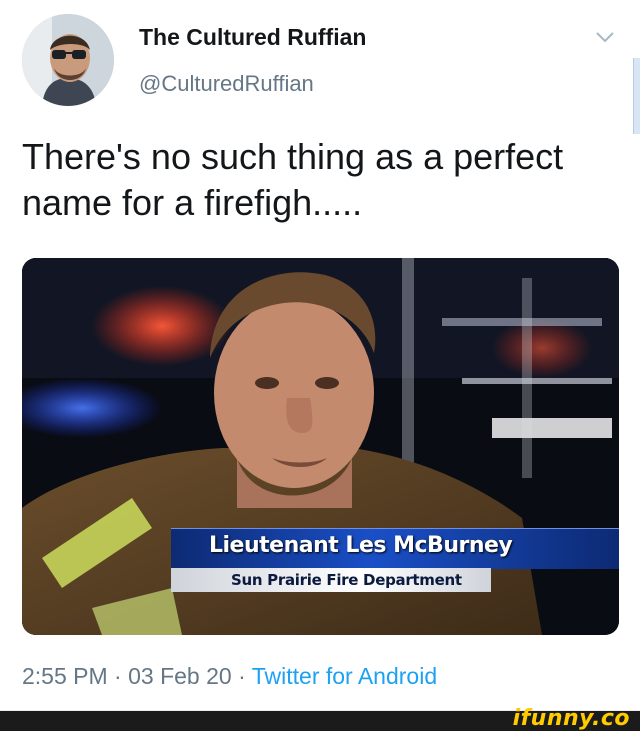 This screenshot has height=731, width=640. Describe the element at coordinates (65, 676) in the screenshot. I see `tweet-time: 2:55 PM` at that location.